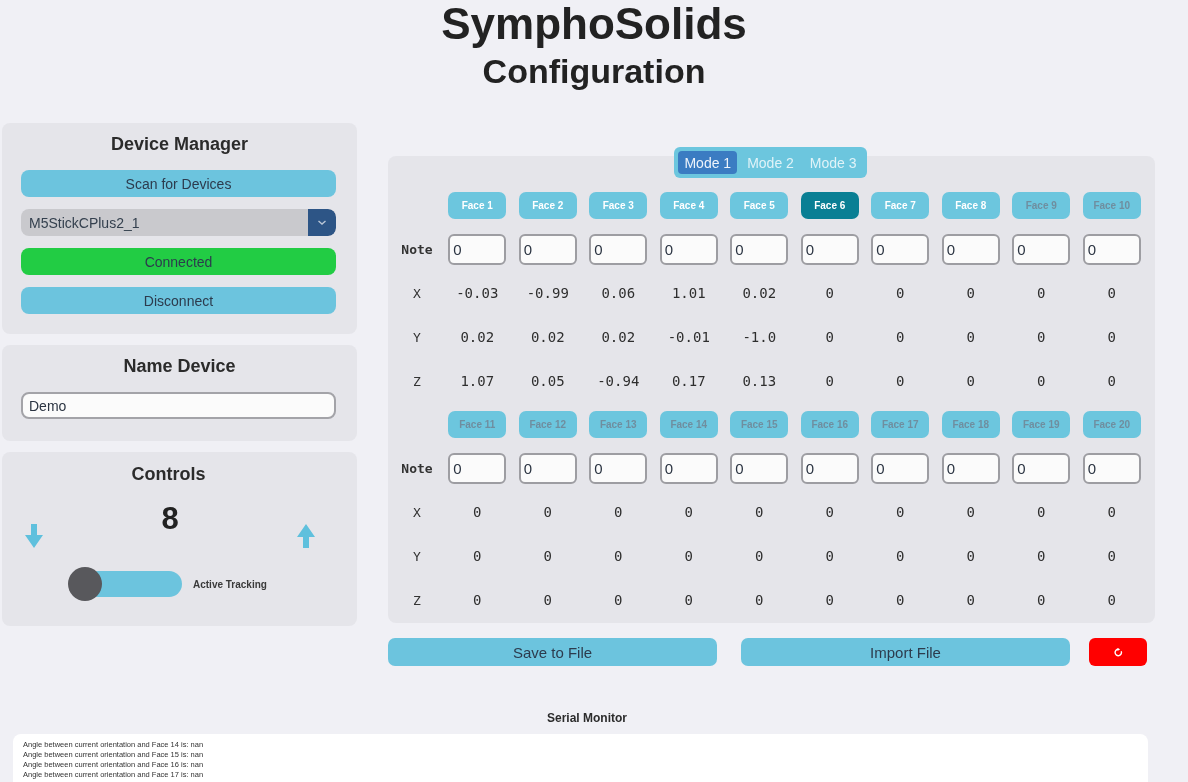 Image resolution: width=1188 pixels, height=782 pixels. I want to click on coordinate-cell: 0.17, so click(688, 381).